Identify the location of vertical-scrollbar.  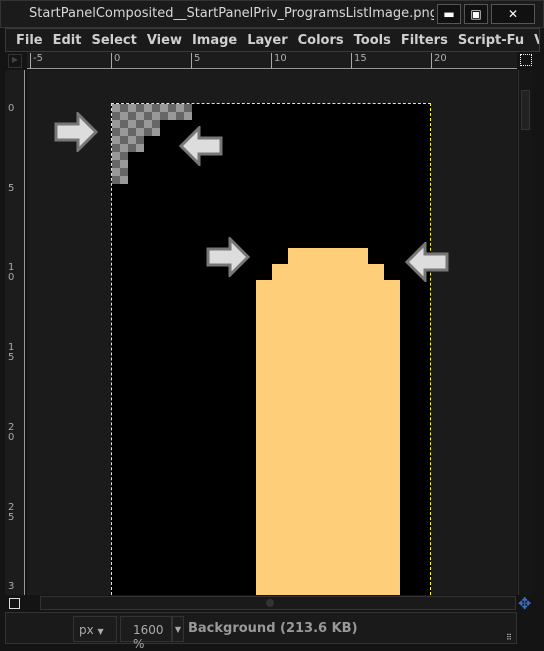
(525, 332).